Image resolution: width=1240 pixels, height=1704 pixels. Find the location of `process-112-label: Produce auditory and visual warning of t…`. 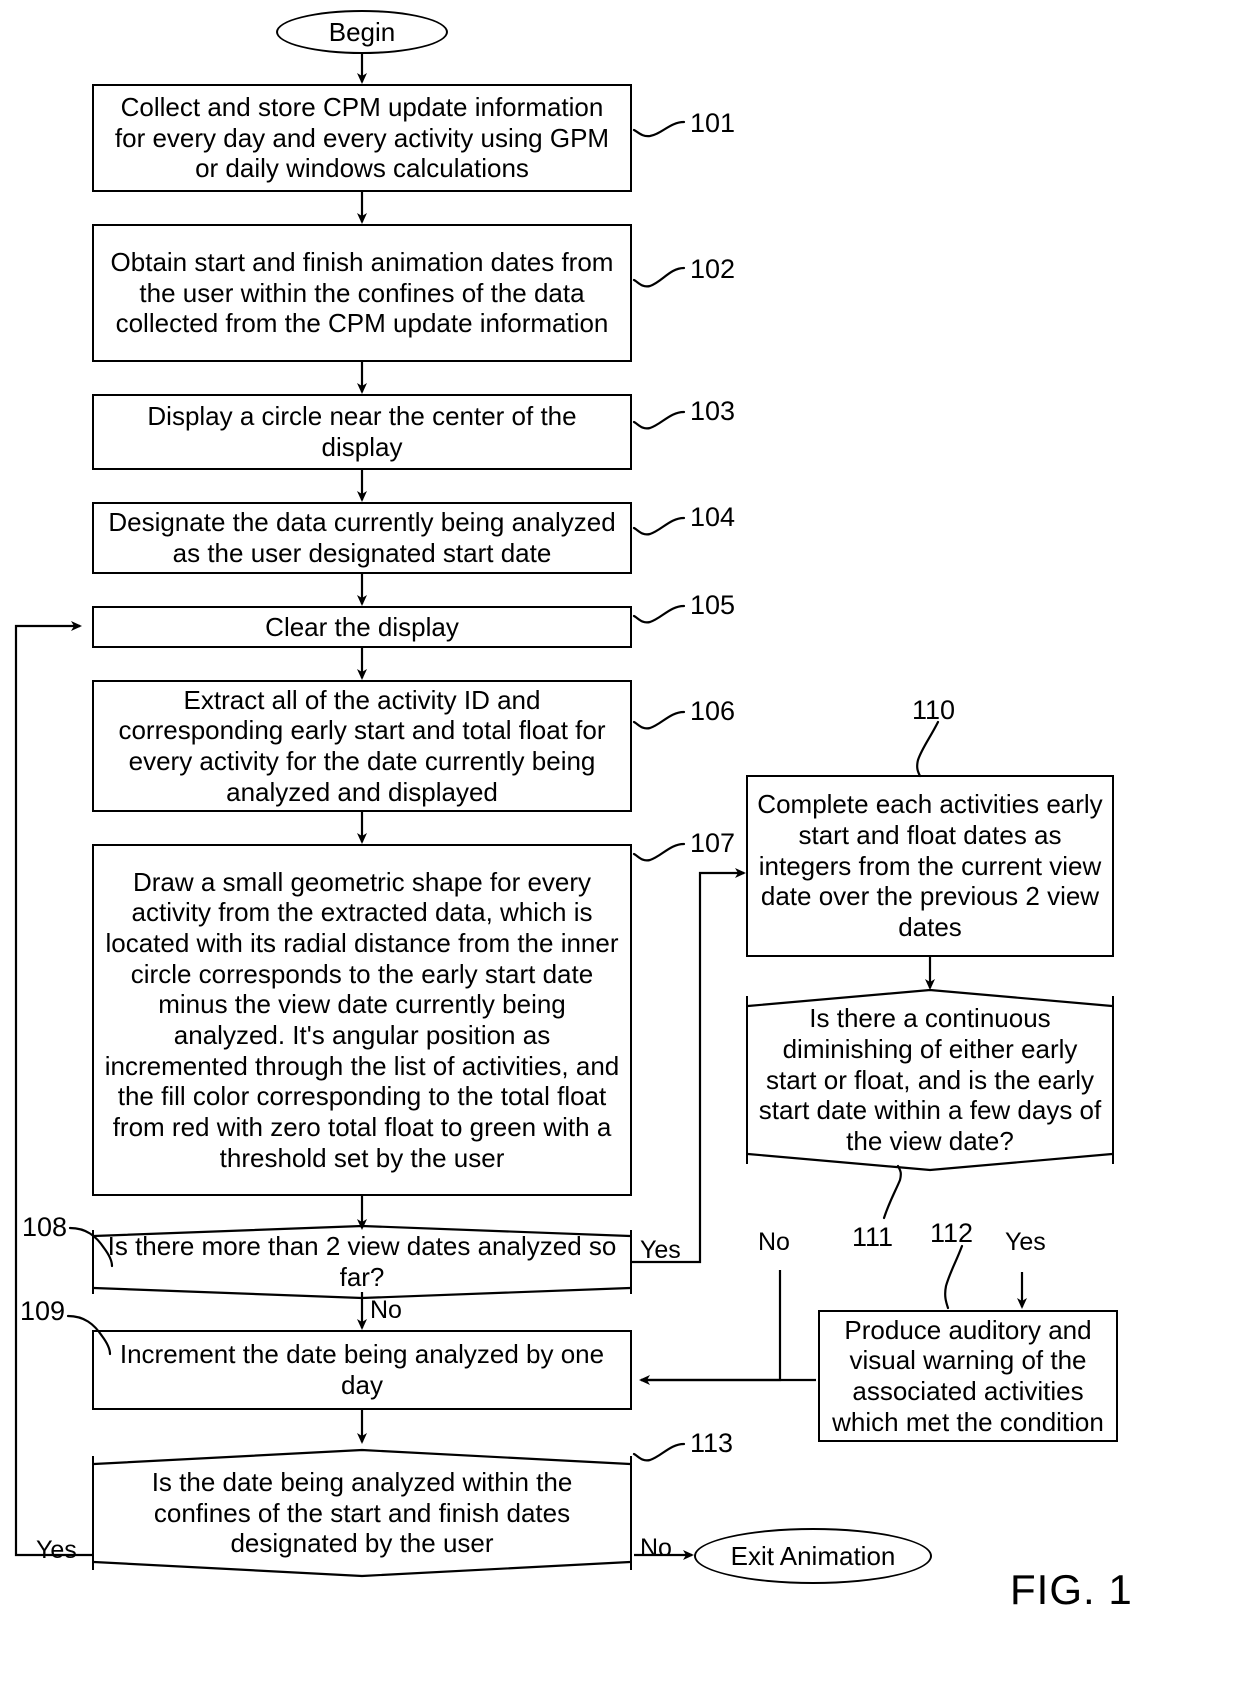

process-112-label: Produce auditory and visual warning of t… is located at coordinates (968, 1375).